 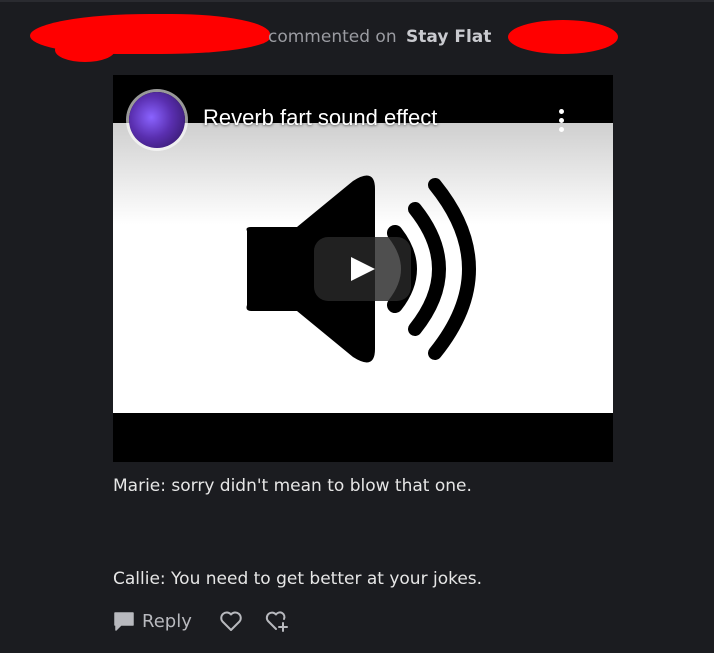 What do you see at coordinates (563, 37) in the screenshot?
I see `redacted-timestamp` at bounding box center [563, 37].